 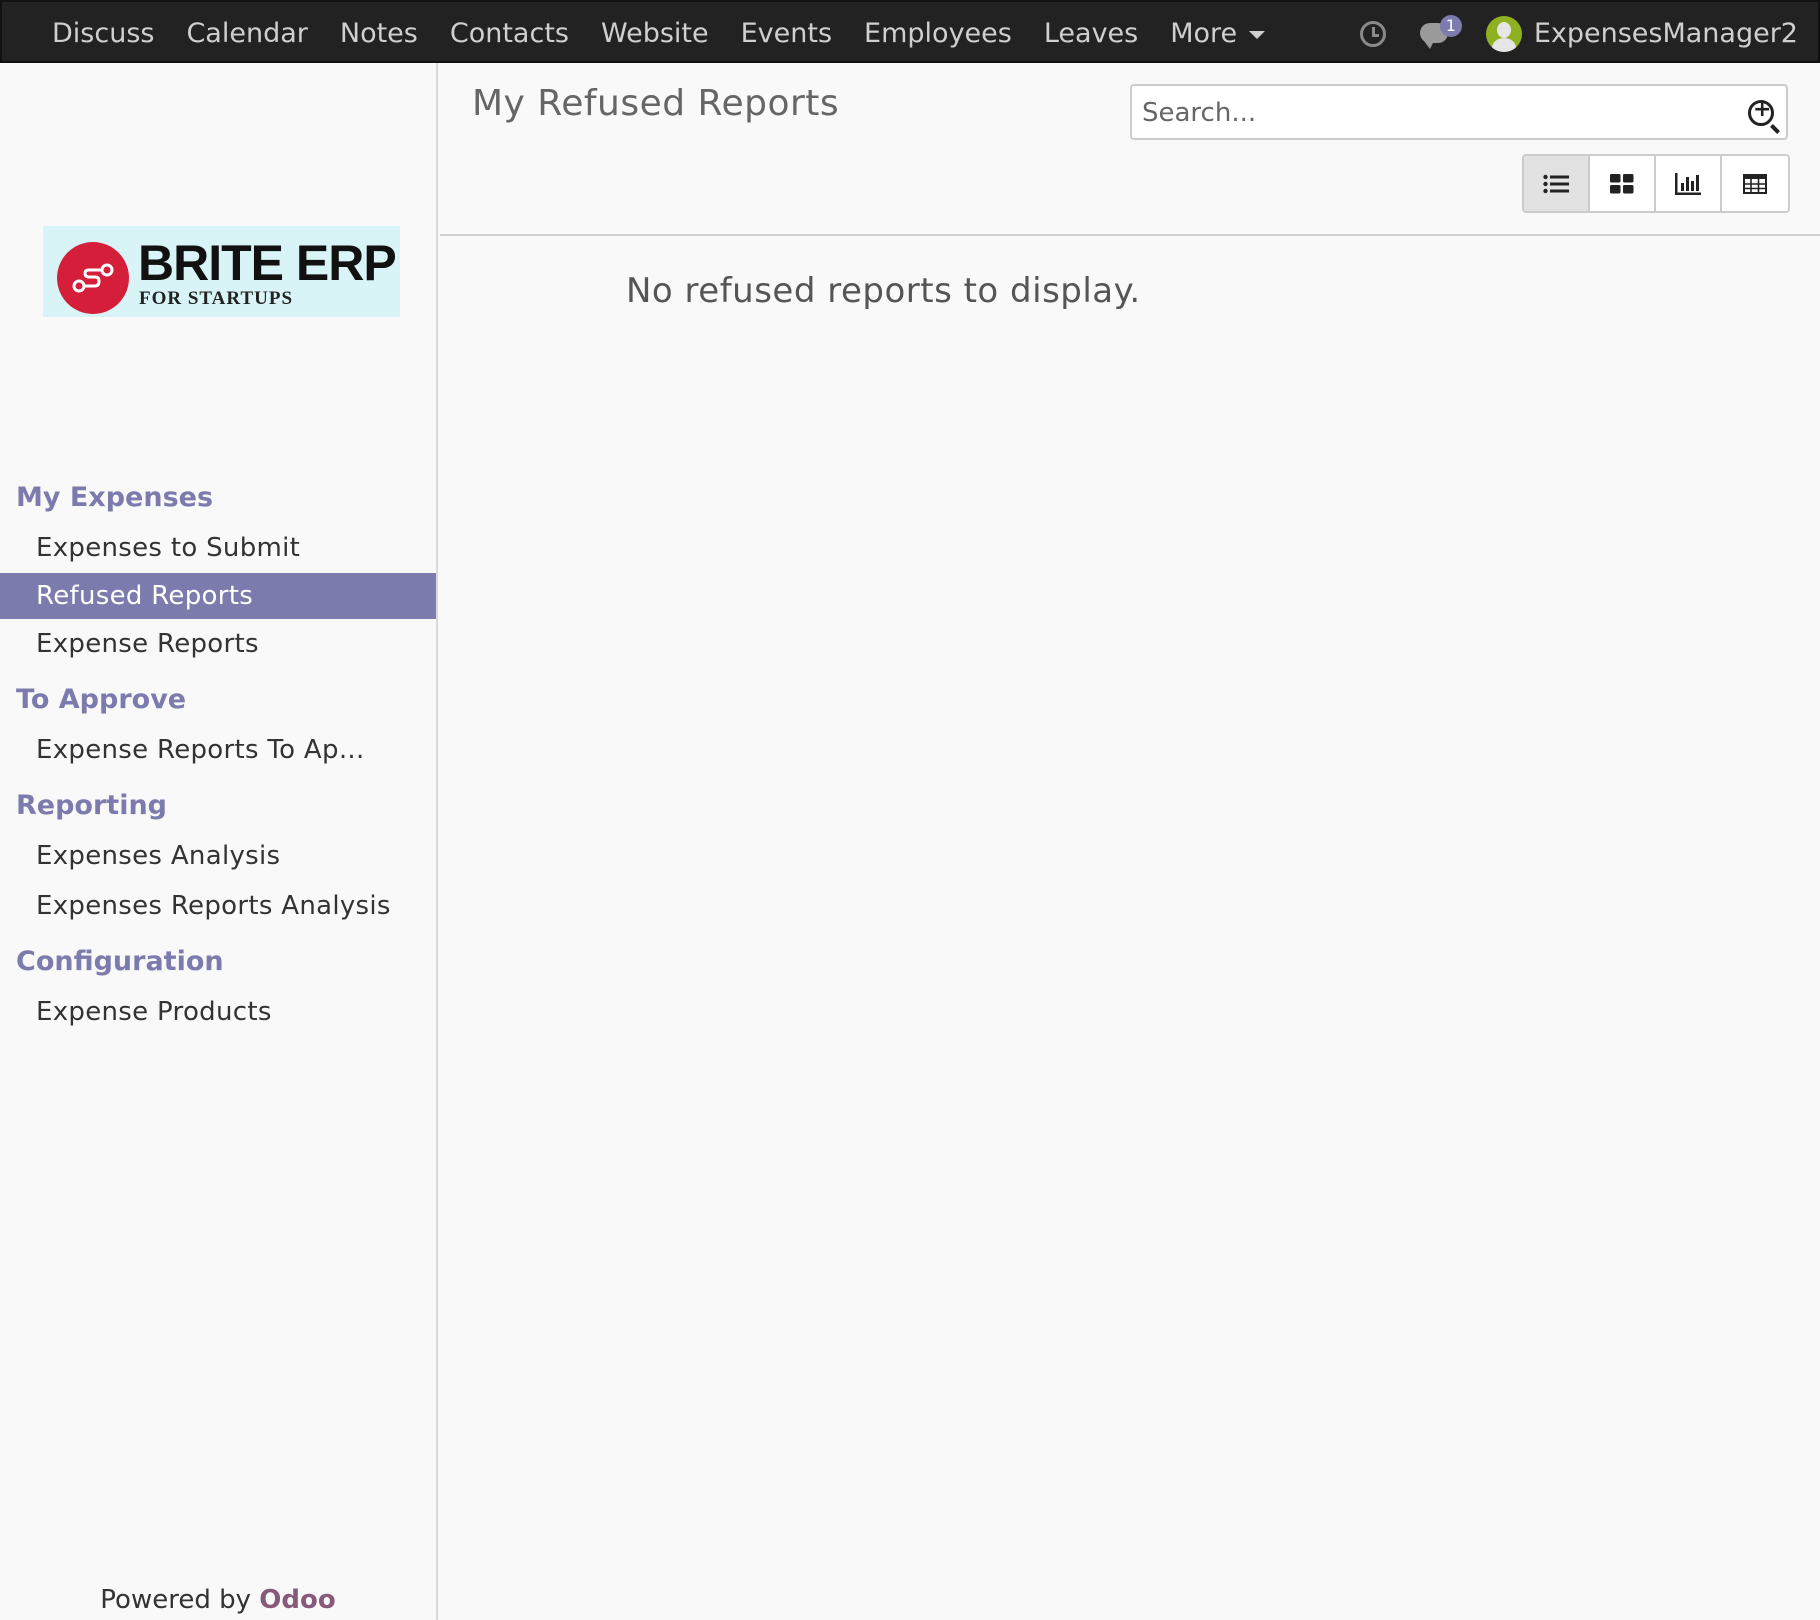 I want to click on graph-view-icon, so click(x=1688, y=183).